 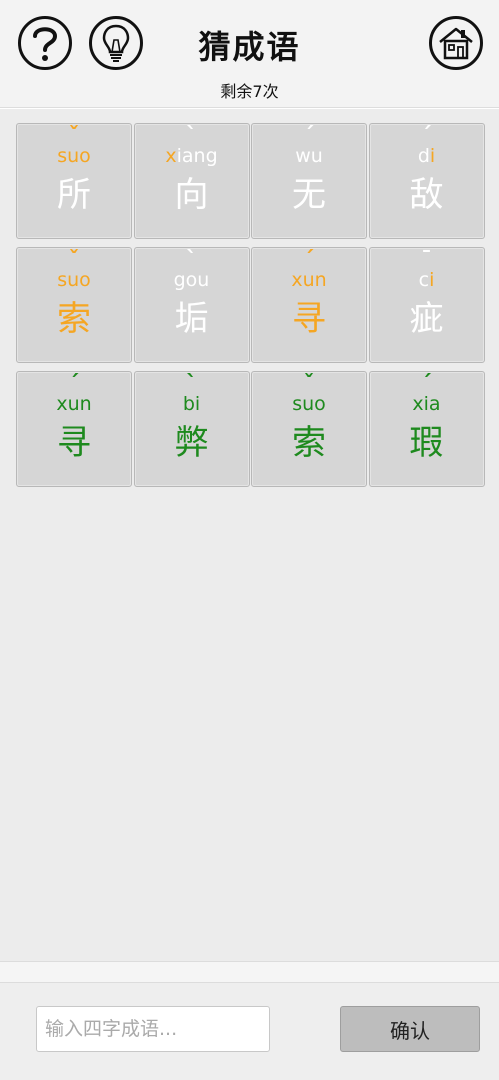 I want to click on character-tile: ˋ xiang 向, so click(x=191, y=181).